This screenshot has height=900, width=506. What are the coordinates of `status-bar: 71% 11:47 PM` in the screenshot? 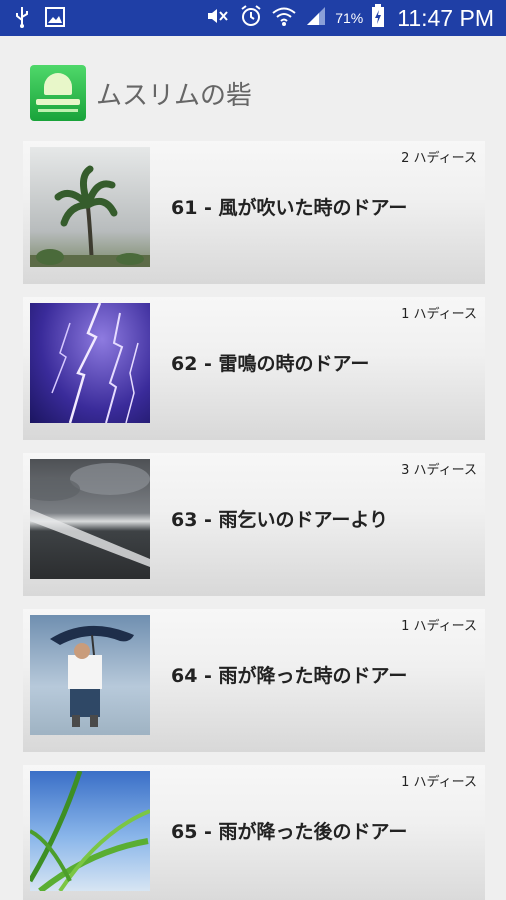 It's located at (253, 18).